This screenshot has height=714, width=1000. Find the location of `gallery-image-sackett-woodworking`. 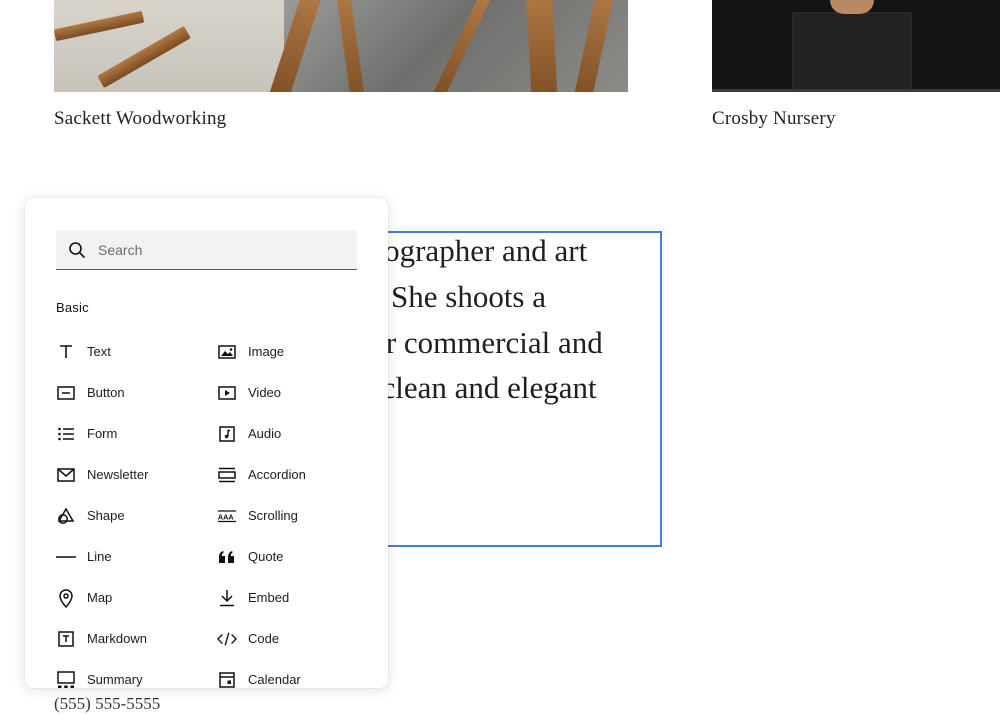

gallery-image-sackett-woodworking is located at coordinates (341, 46).